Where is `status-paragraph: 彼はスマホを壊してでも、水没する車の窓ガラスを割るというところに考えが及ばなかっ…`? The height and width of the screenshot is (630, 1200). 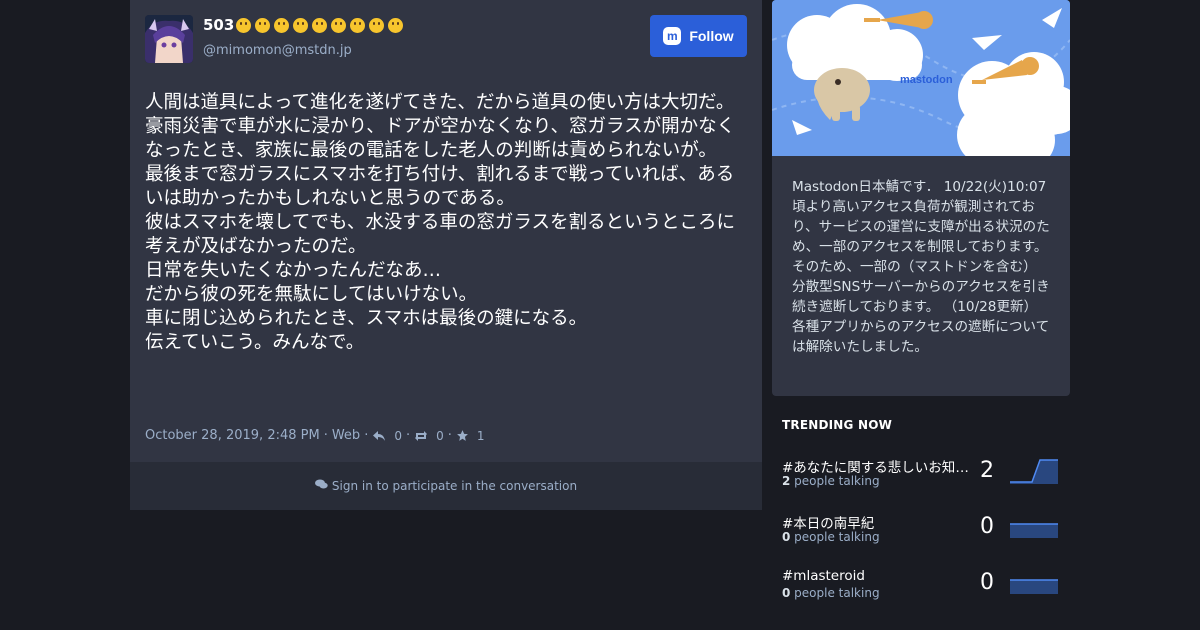 status-paragraph: 彼はスマホを壊してでも、水没する車の窓ガラスを割るというところに考えが及ばなかっ… is located at coordinates (440, 234).